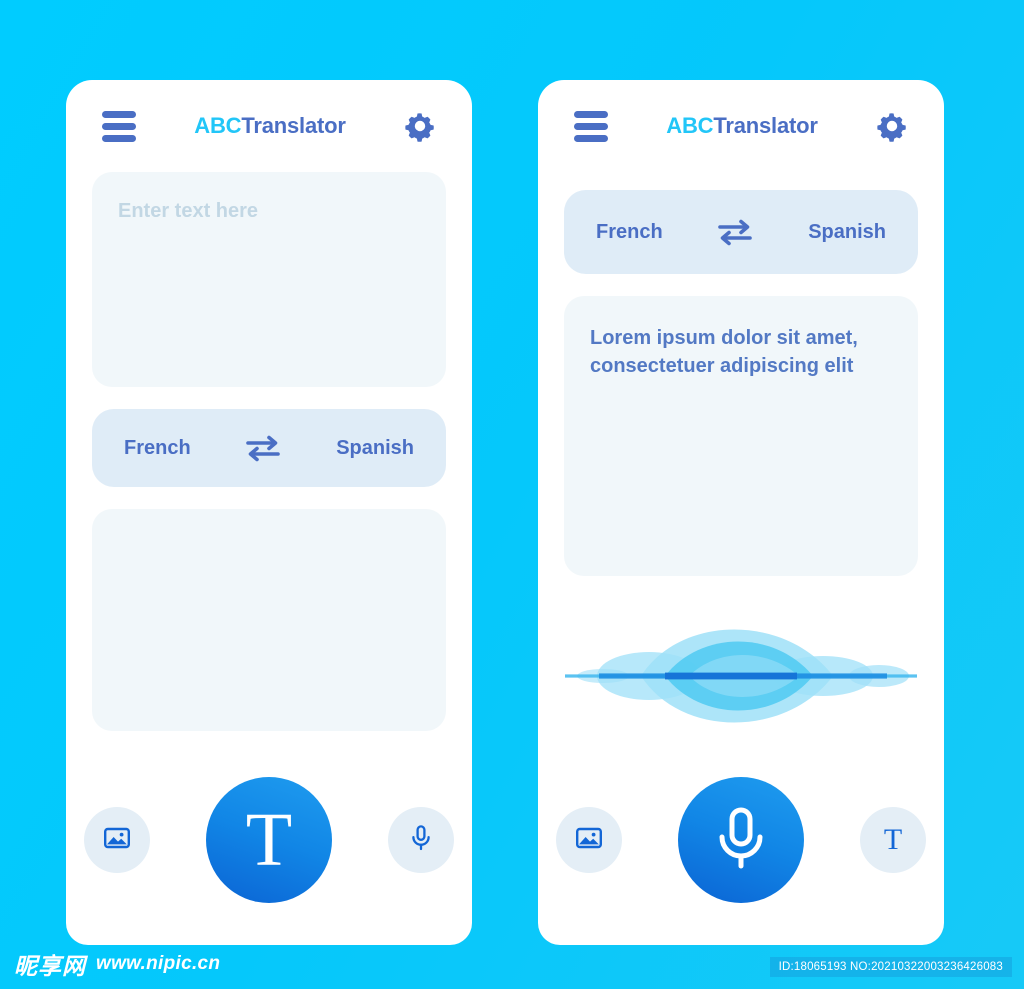 The height and width of the screenshot is (989, 1024). What do you see at coordinates (269, 279) in the screenshot?
I see `source-text-input: Enter text here` at bounding box center [269, 279].